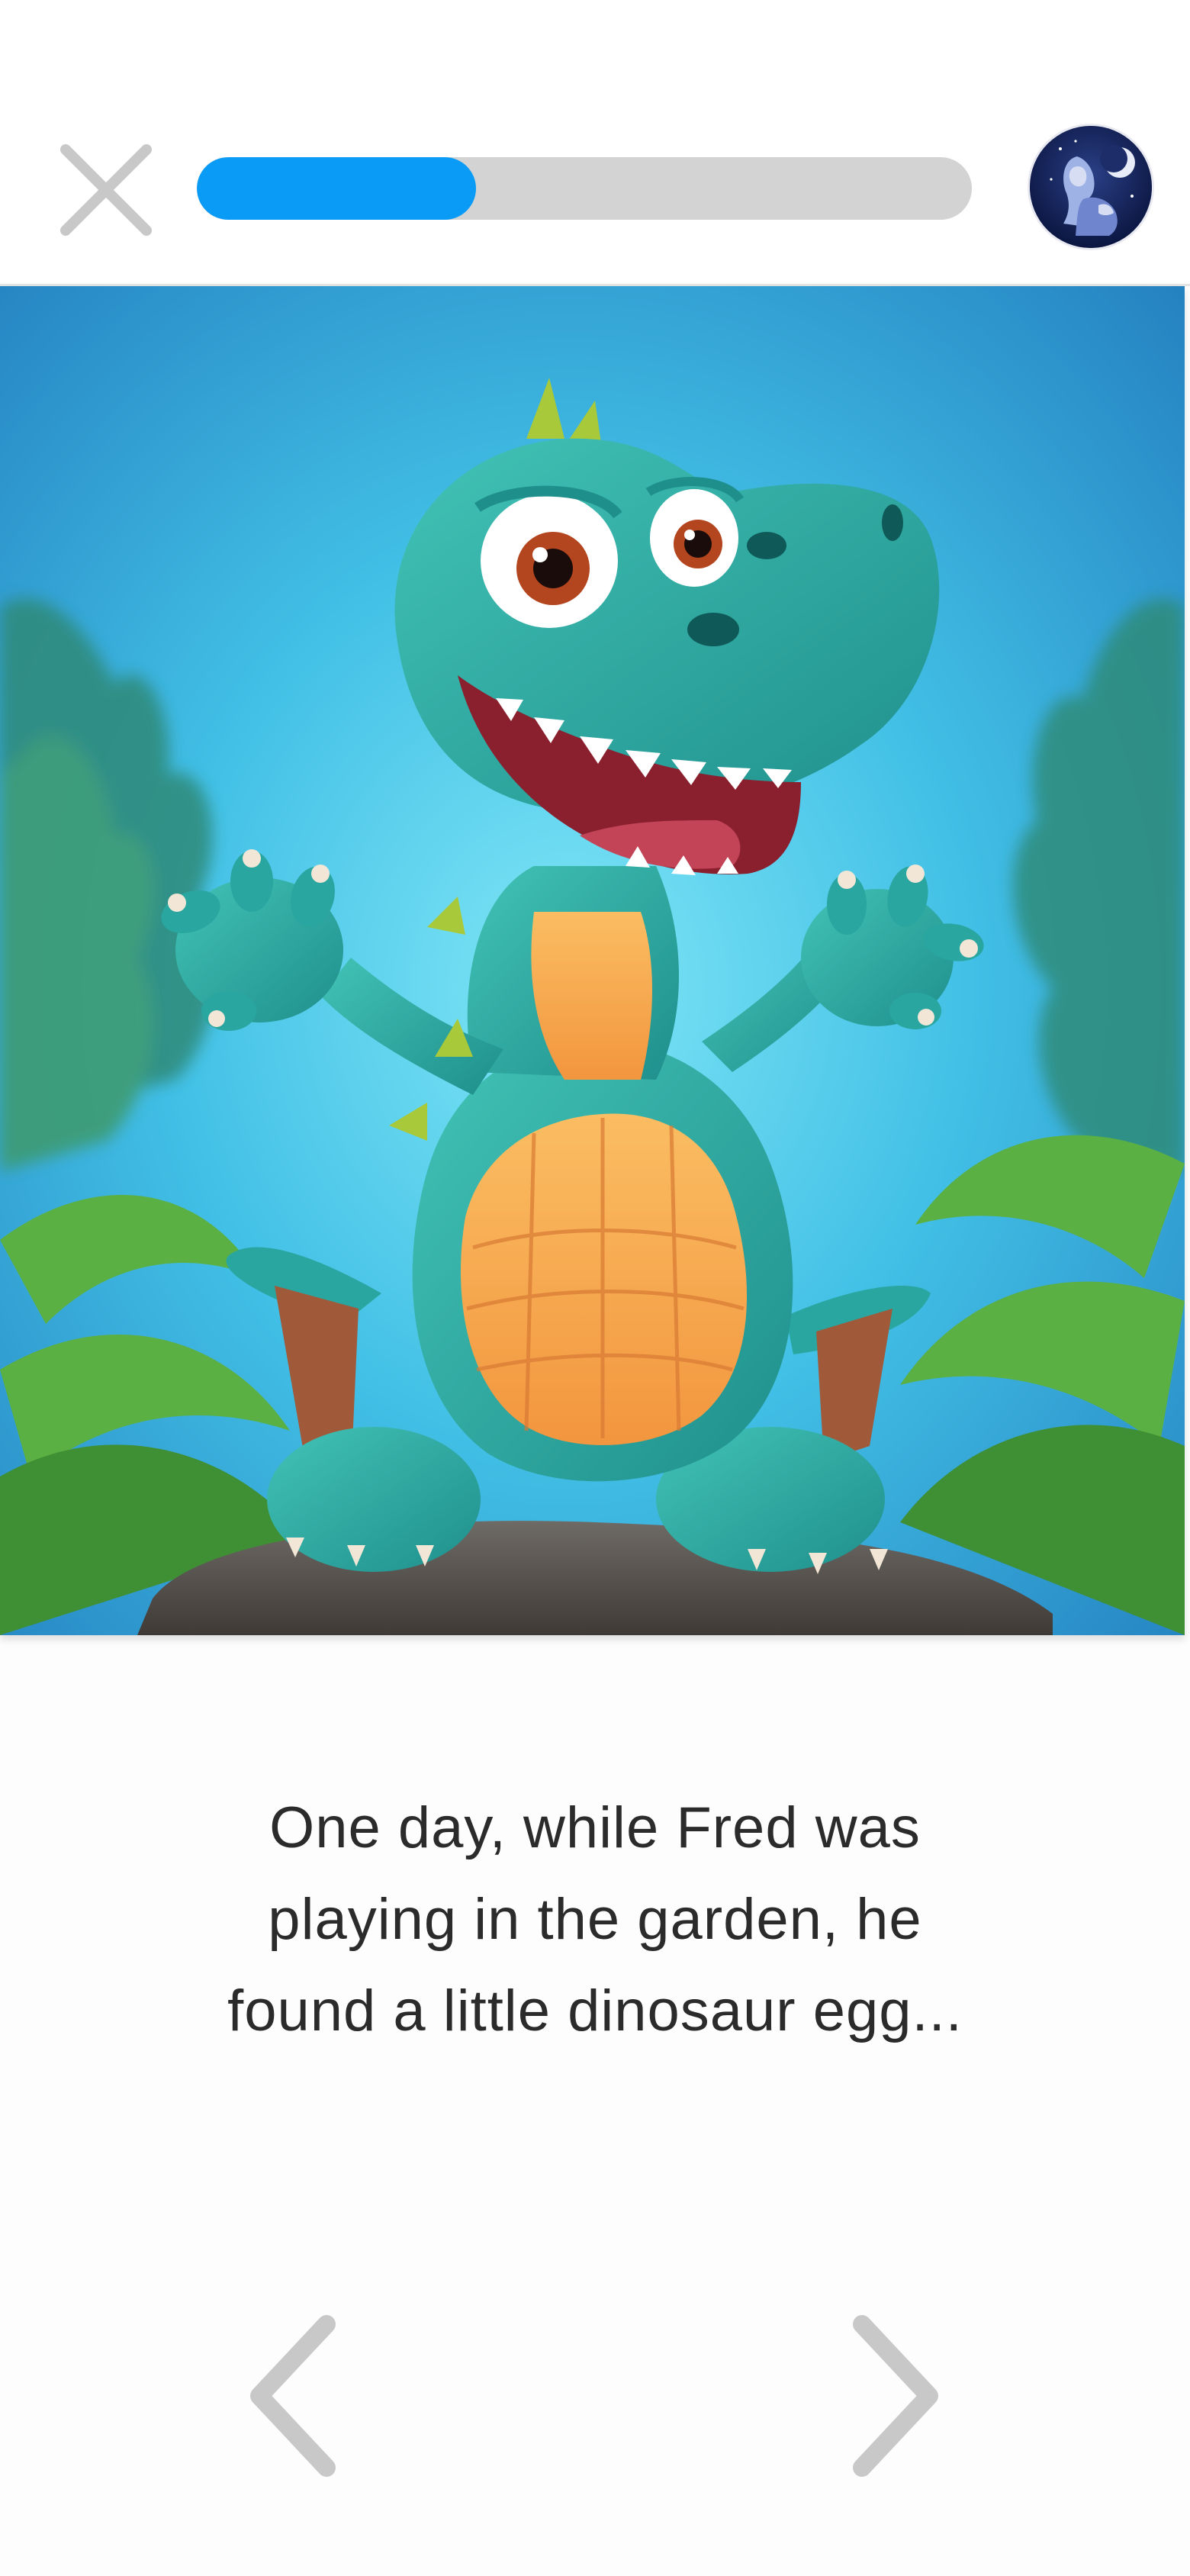 The height and width of the screenshot is (2576, 1190). Describe the element at coordinates (595, 1827) in the screenshot. I see `story-text-line: One day, while Fred was` at that location.